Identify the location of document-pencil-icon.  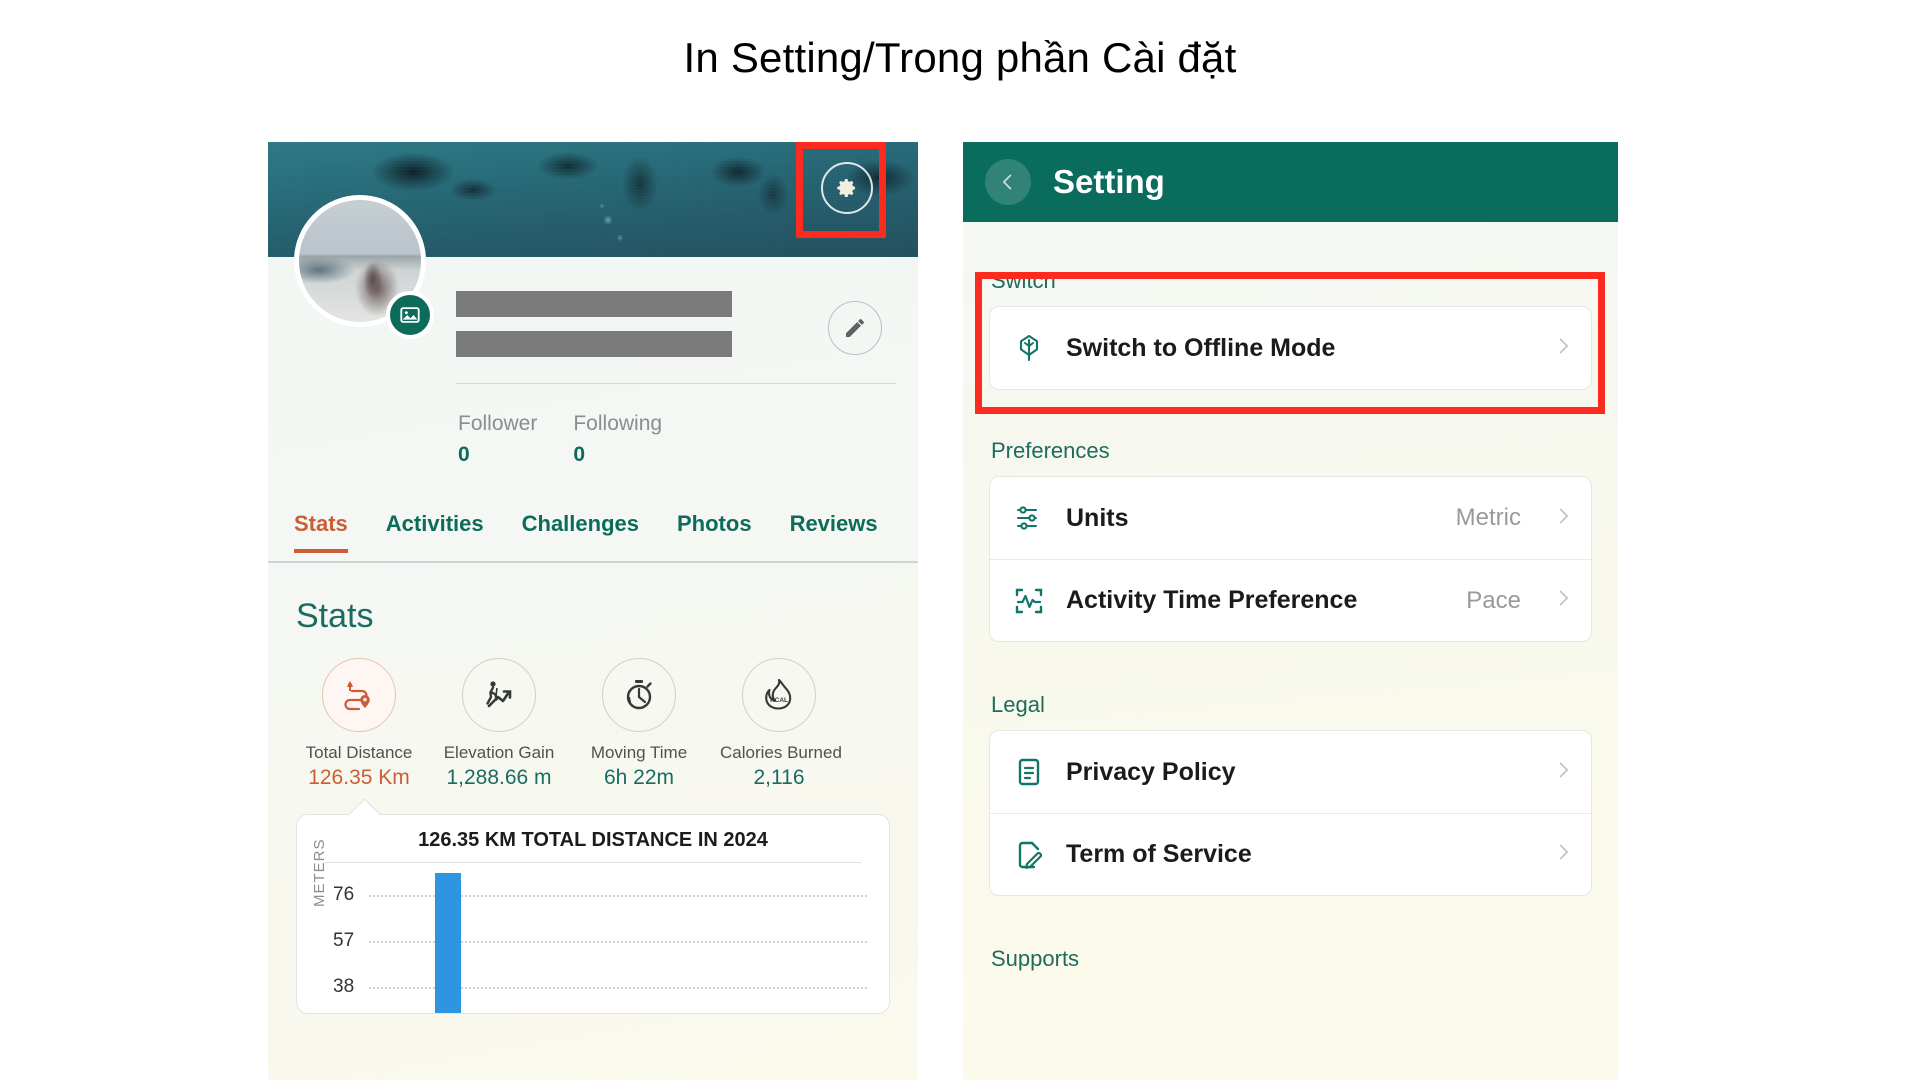
(1030, 855).